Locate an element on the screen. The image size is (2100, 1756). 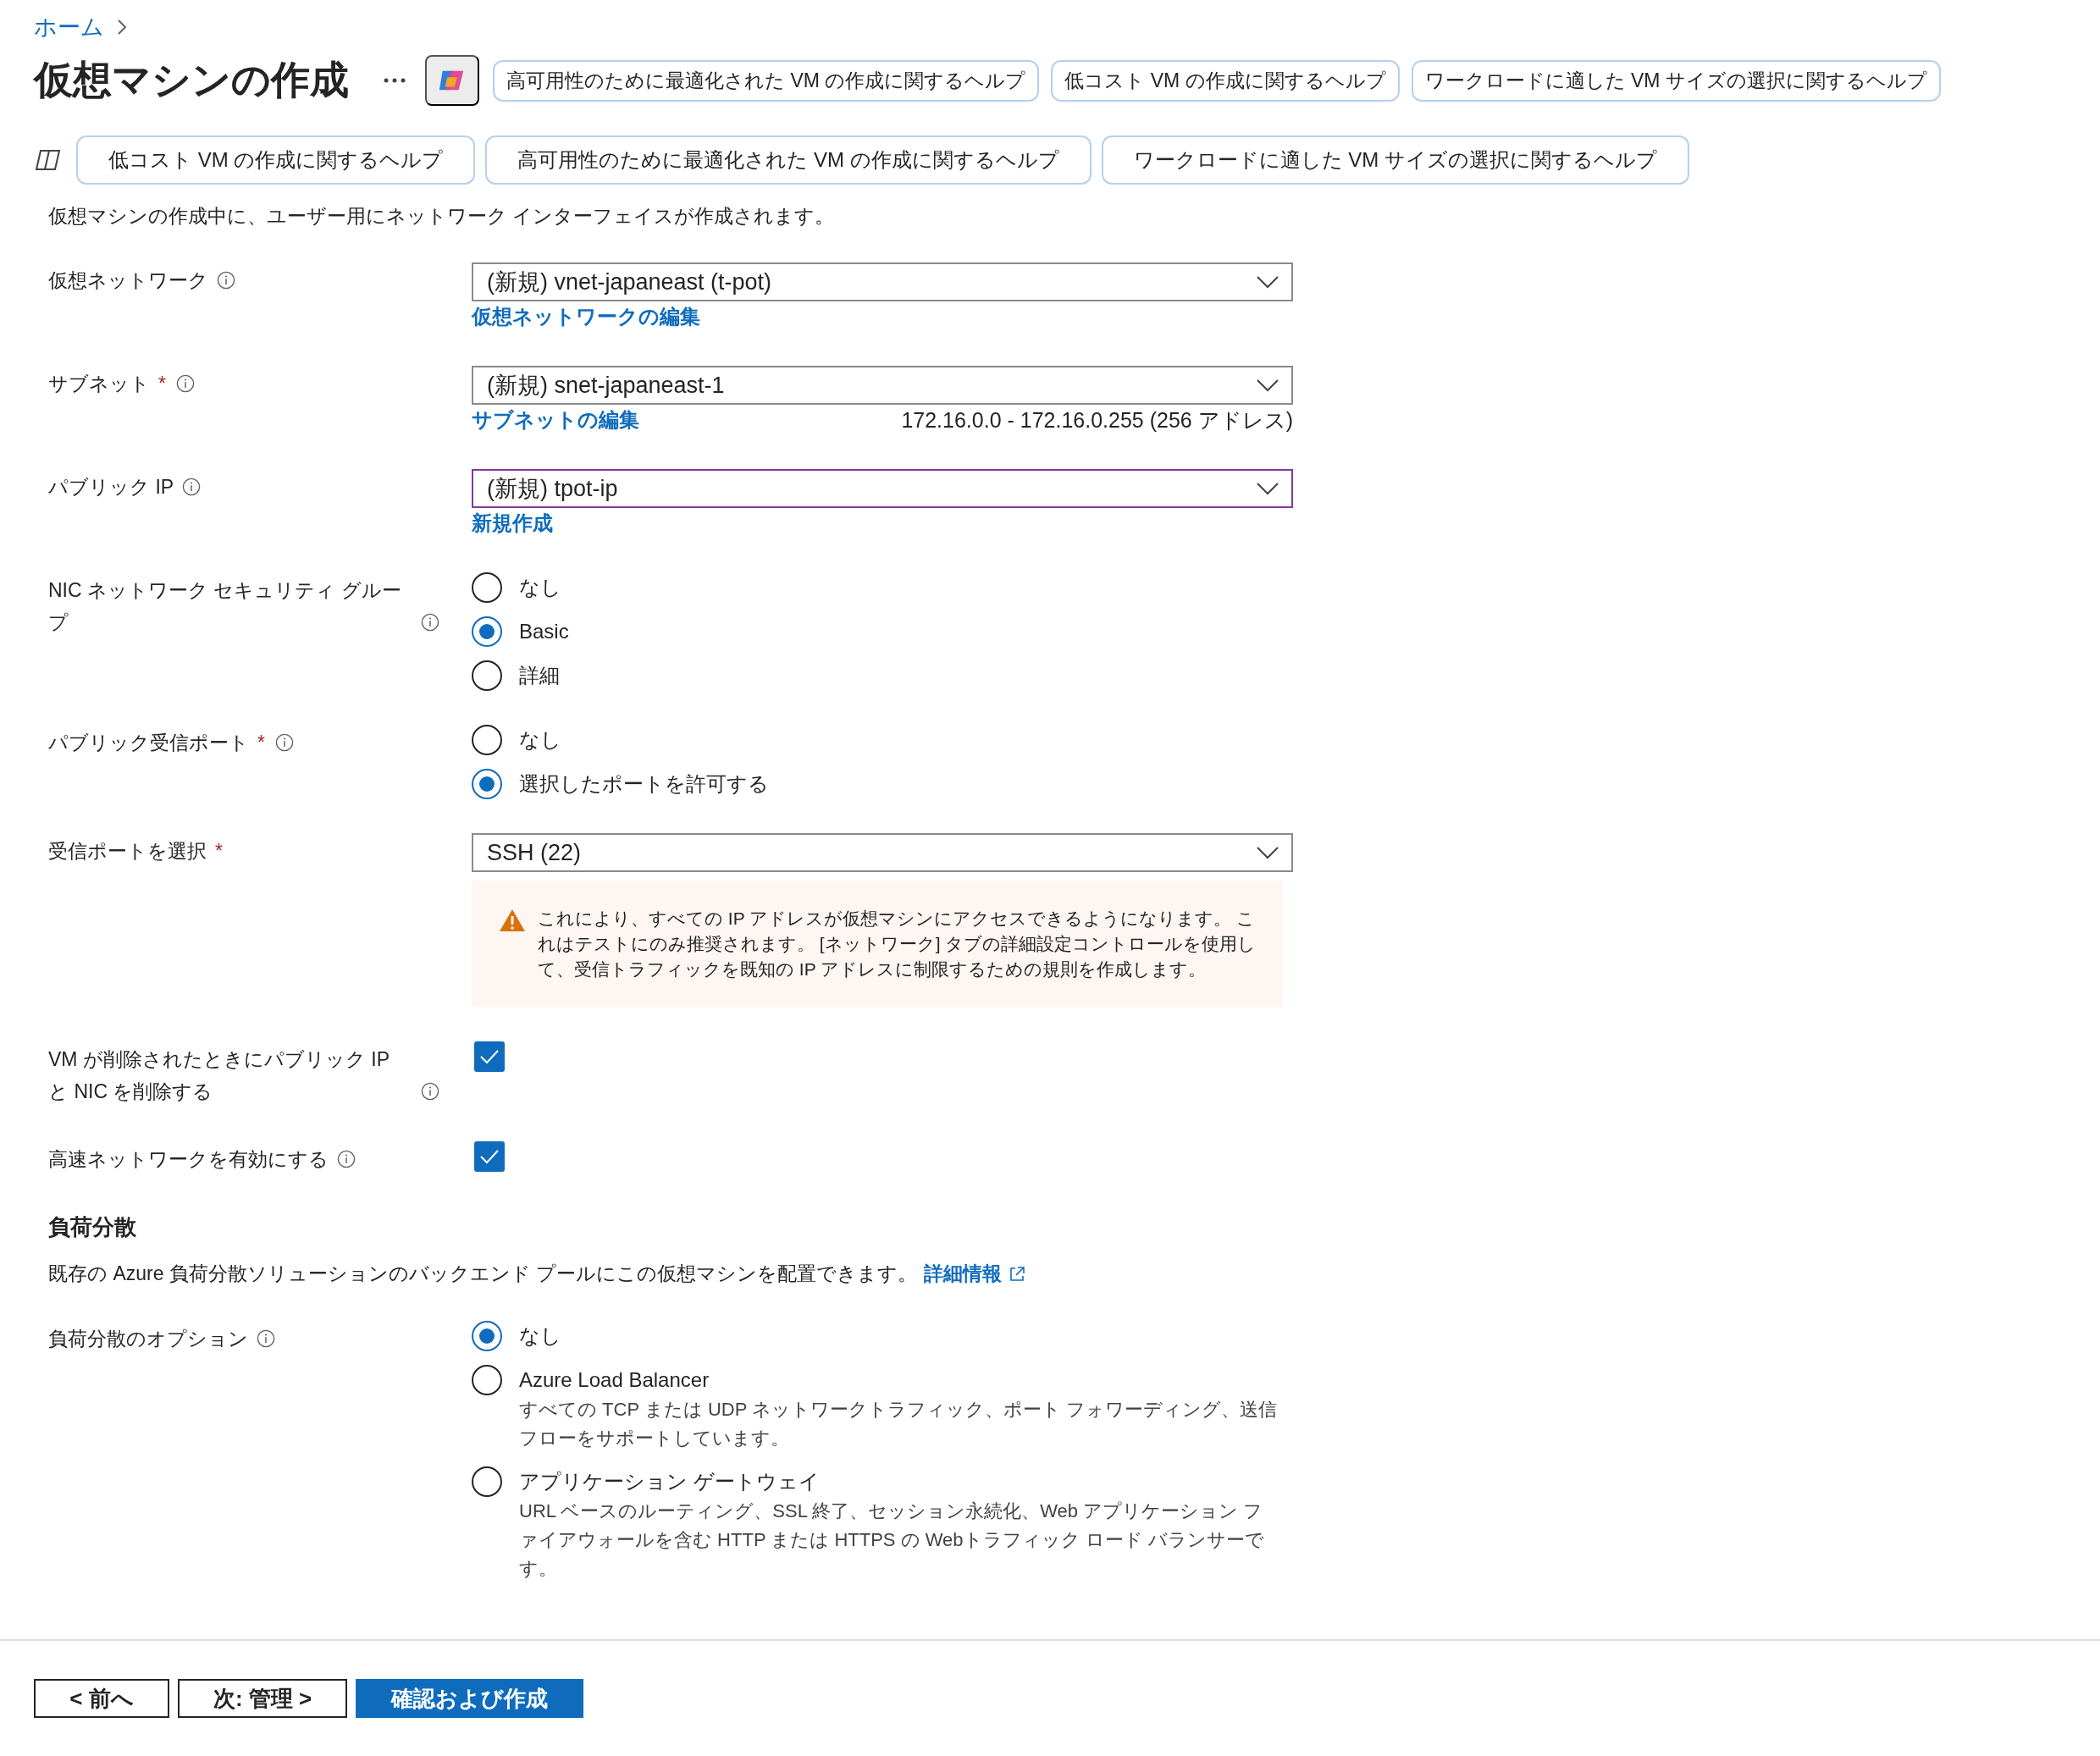
field-label: 負荷分散のオプション is located at coordinates (148, 1339).